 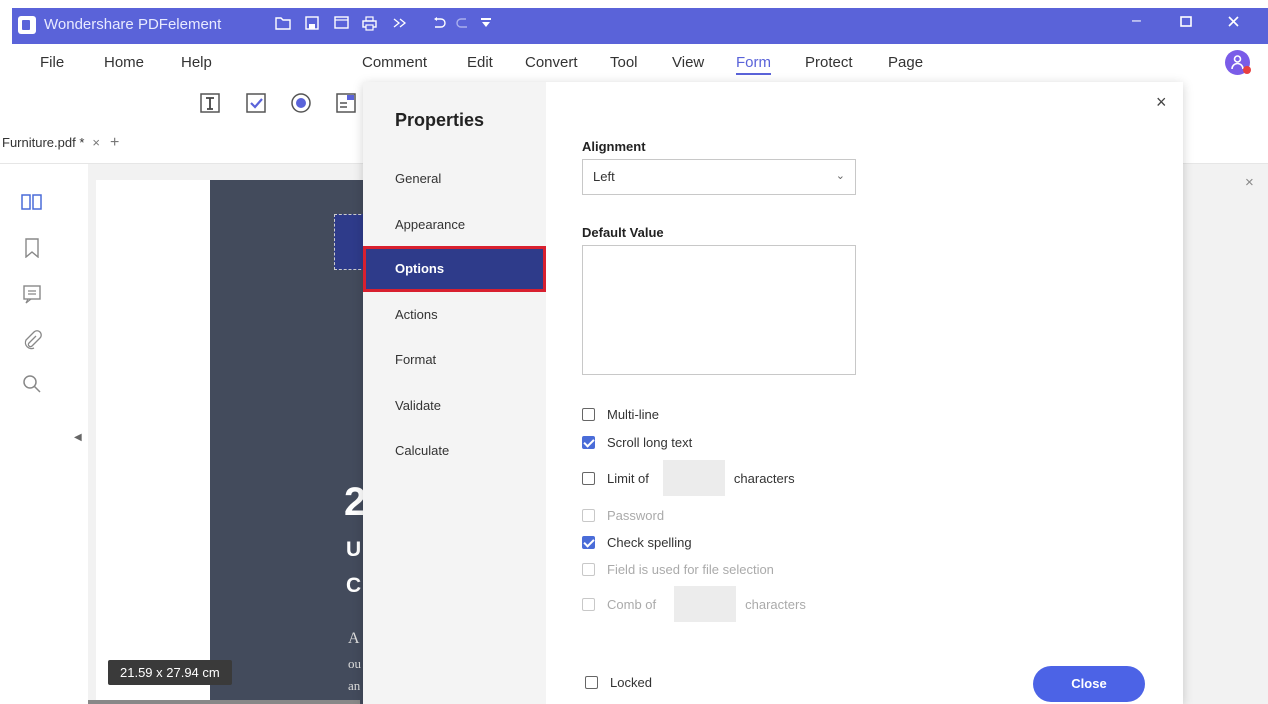 What do you see at coordinates (705, 604) in the screenshot?
I see `comb-characters-input` at bounding box center [705, 604].